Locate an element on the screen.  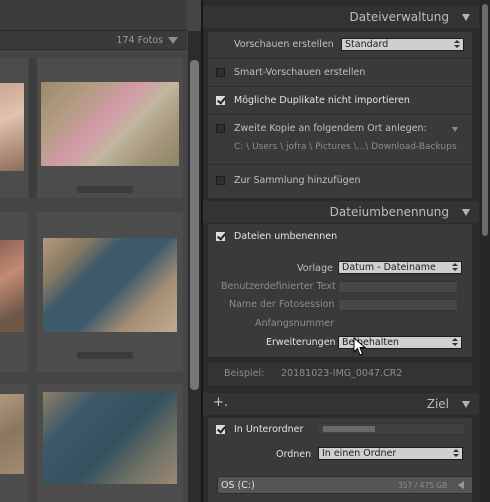
custom-text-field is located at coordinates (398, 287).